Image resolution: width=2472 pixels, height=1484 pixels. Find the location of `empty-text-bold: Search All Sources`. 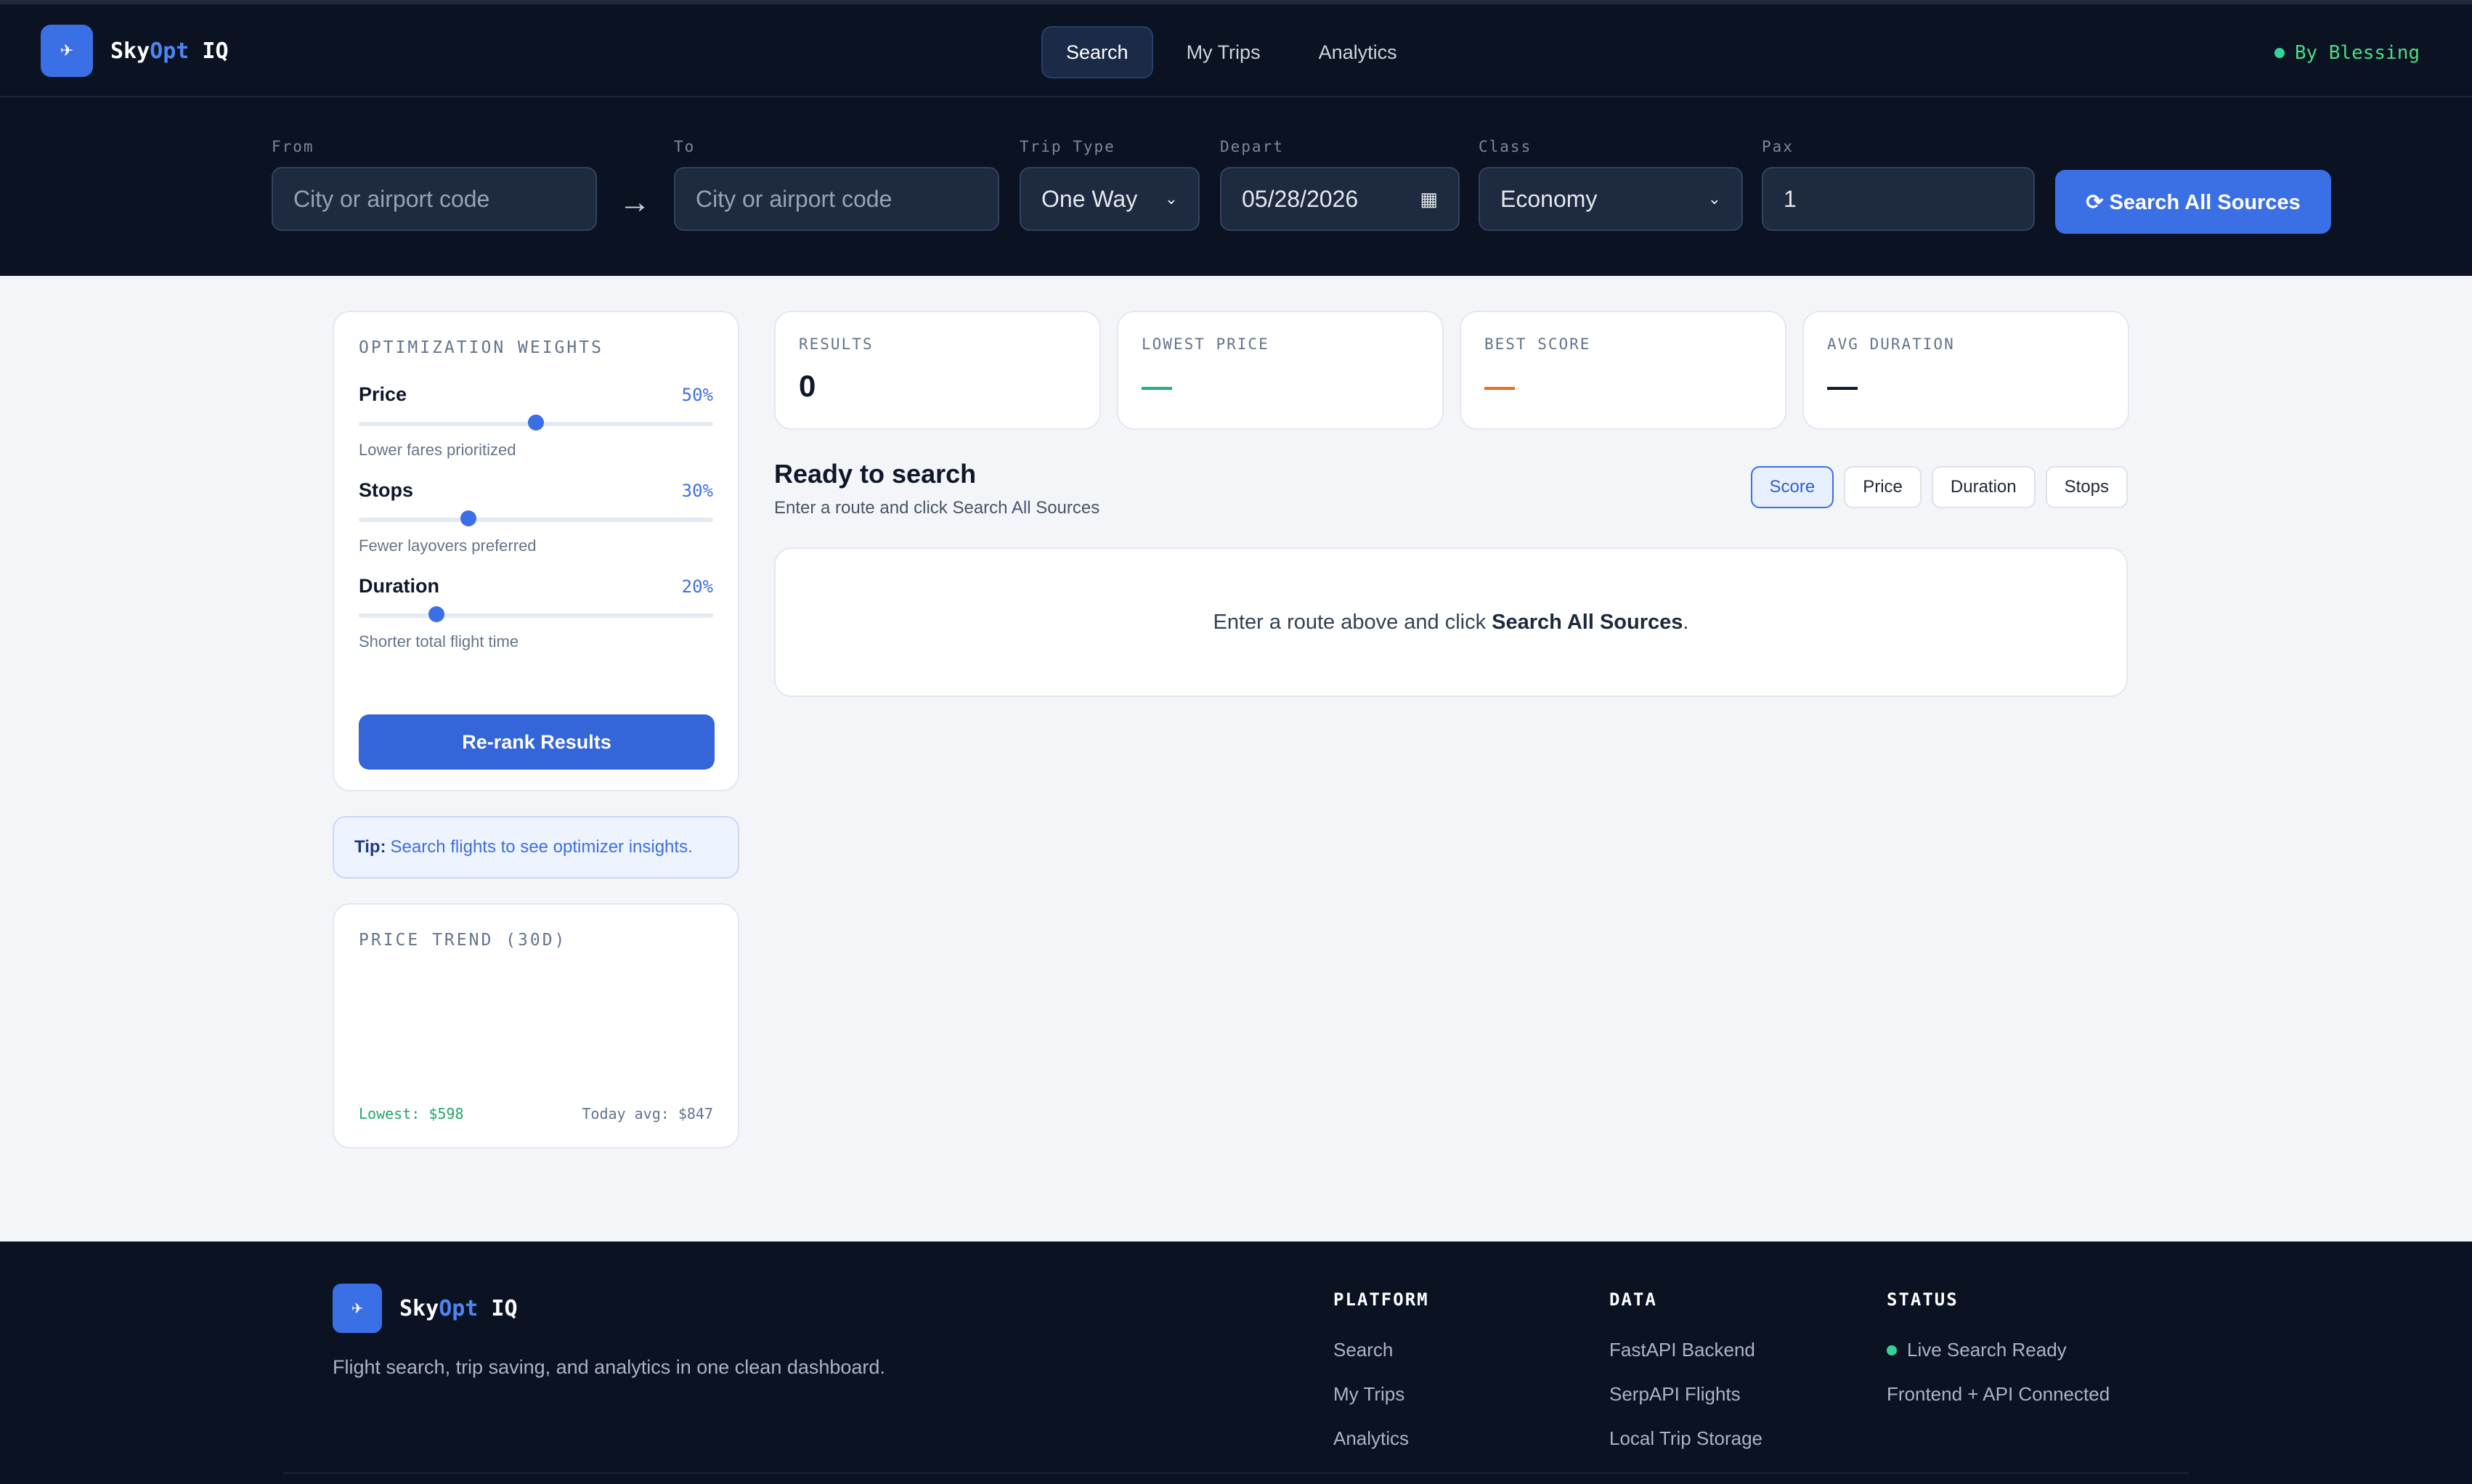

empty-text-bold: Search All Sources is located at coordinates (1587, 622).